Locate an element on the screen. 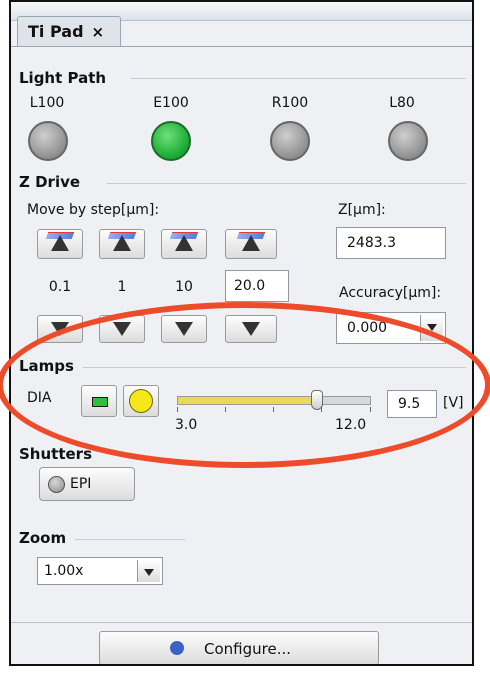  accuracy-select: 0.000 is located at coordinates (391, 328).